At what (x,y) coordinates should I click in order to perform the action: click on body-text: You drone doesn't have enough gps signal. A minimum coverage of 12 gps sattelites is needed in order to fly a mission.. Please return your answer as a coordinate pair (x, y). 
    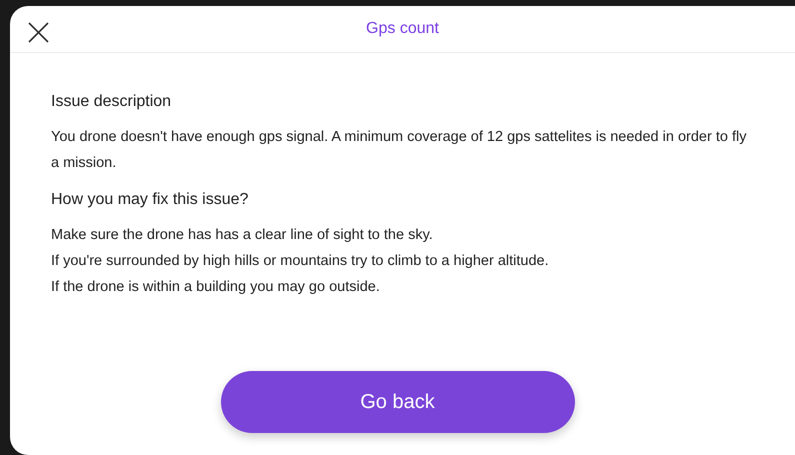
    Looking at the image, I should click on (399, 150).